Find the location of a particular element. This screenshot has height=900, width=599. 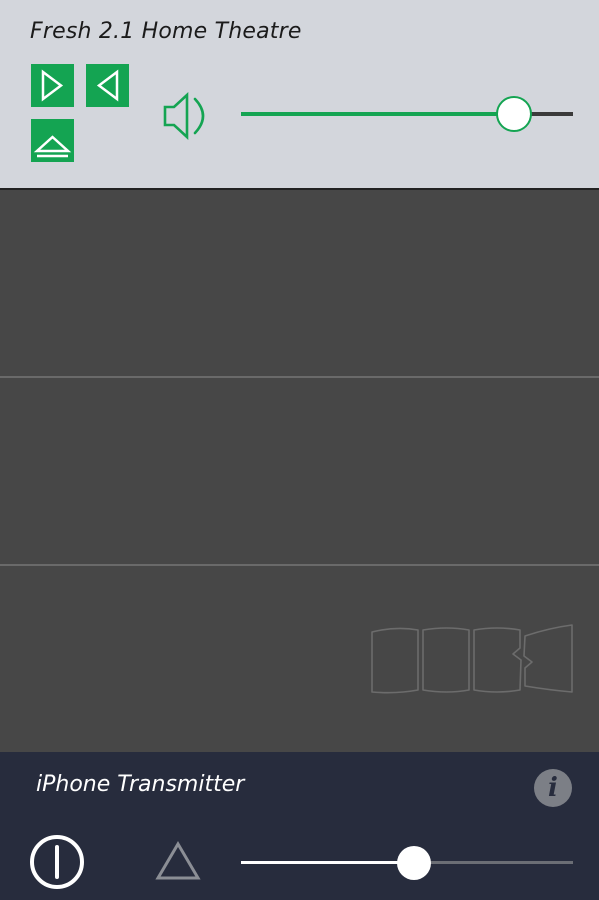

route-left-button is located at coordinates (107, 85).